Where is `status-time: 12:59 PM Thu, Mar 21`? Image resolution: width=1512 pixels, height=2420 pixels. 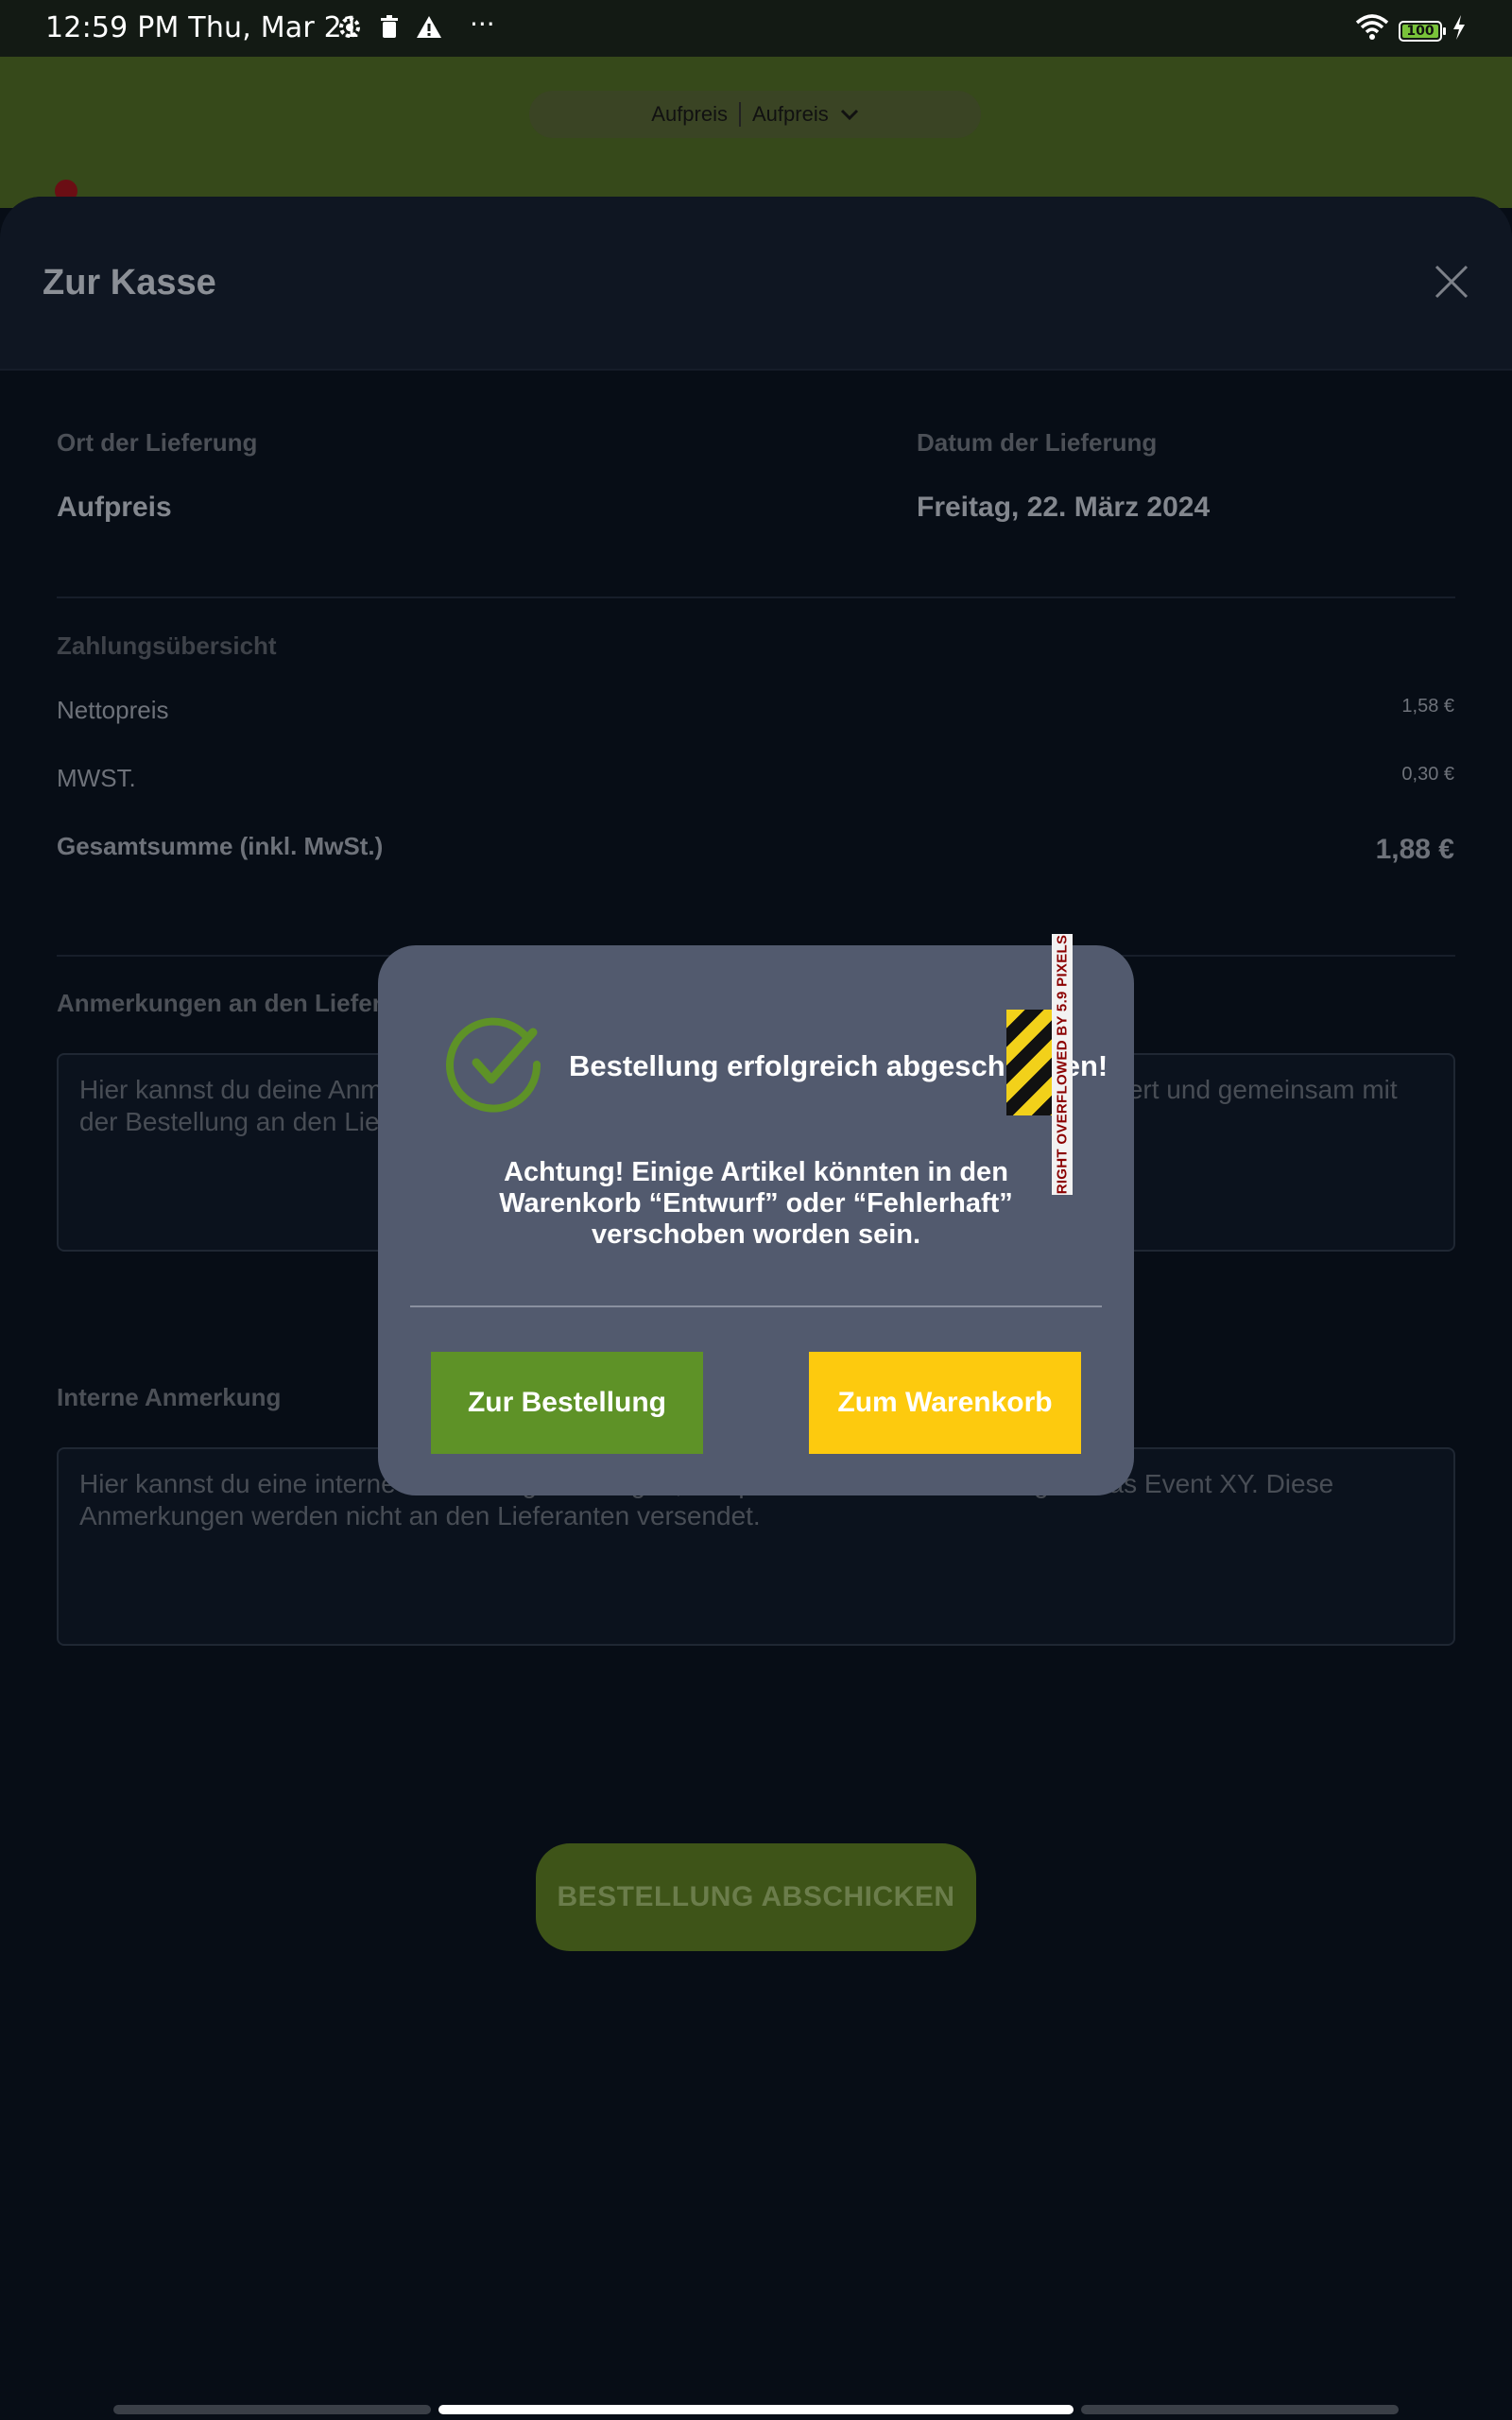 status-time: 12:59 PM Thu, Mar 21 is located at coordinates (203, 28).